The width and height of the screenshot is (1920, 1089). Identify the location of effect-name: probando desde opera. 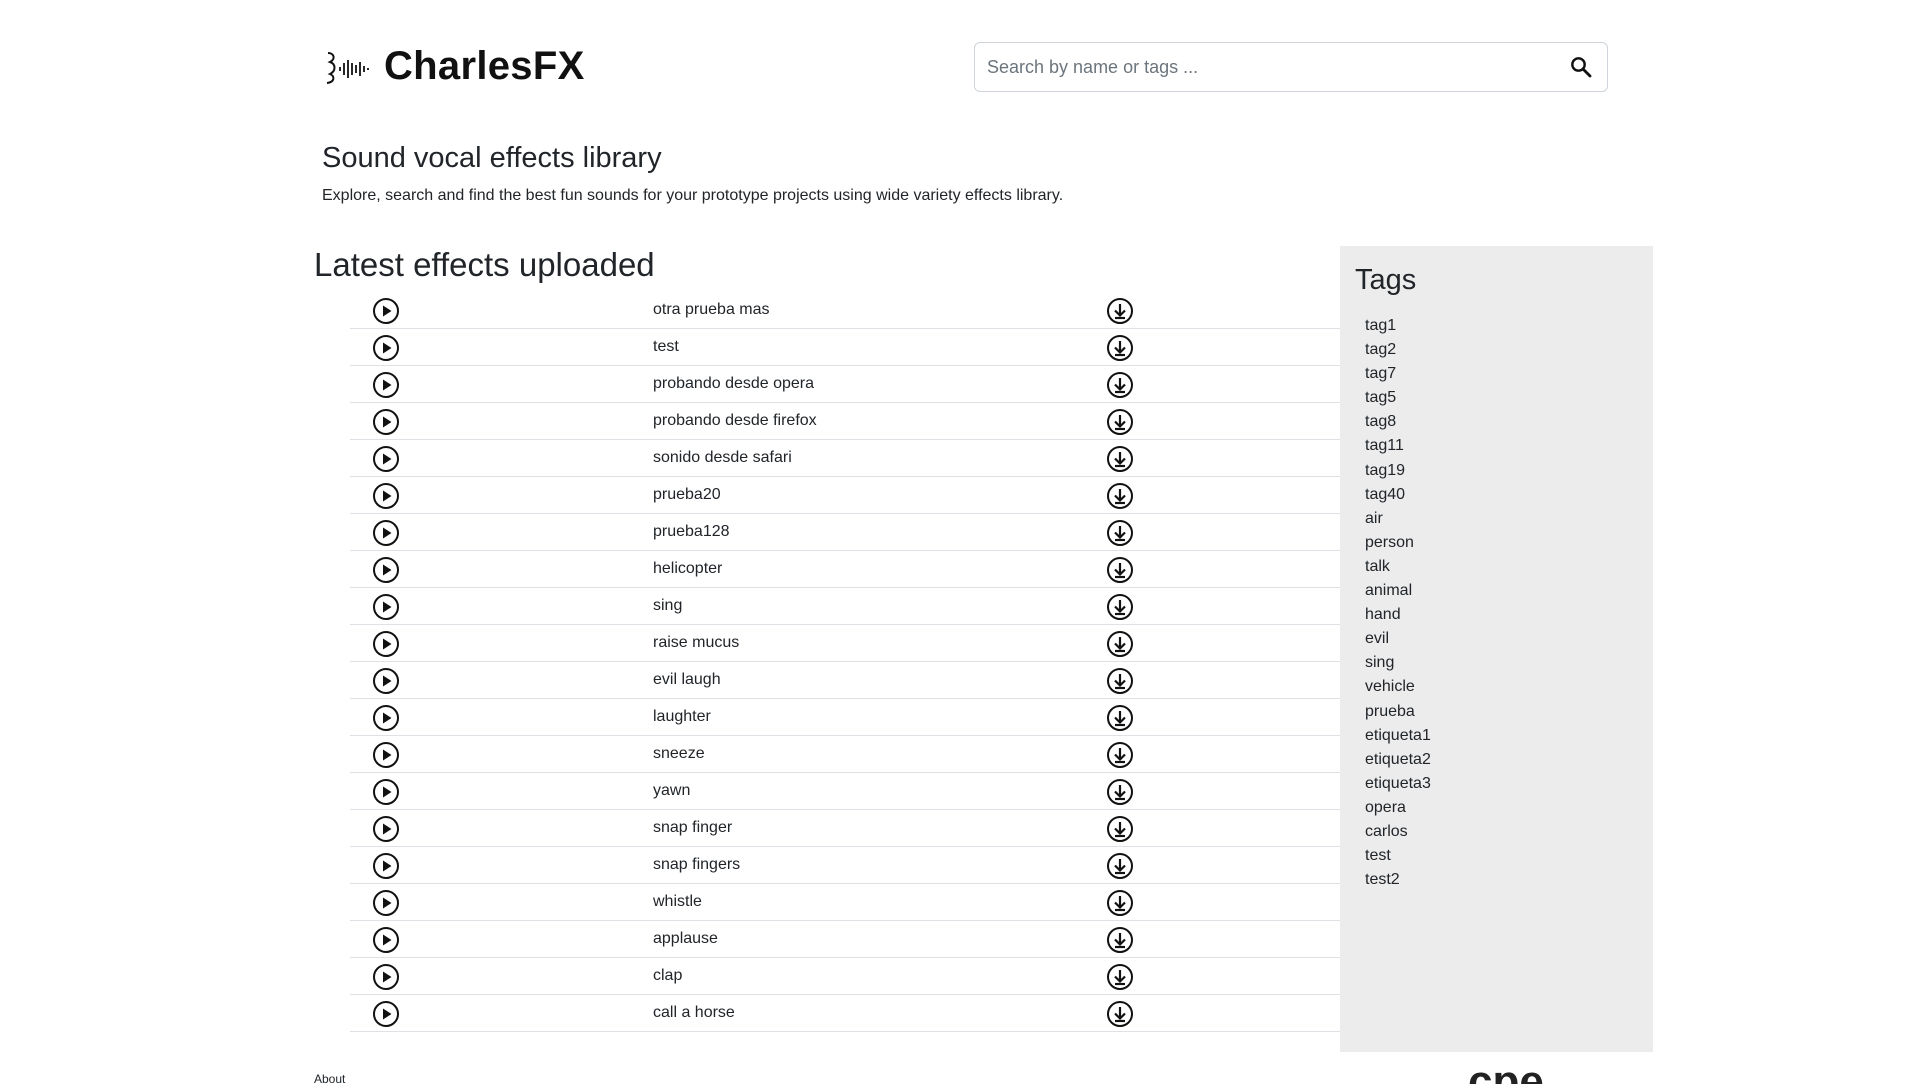
(734, 383).